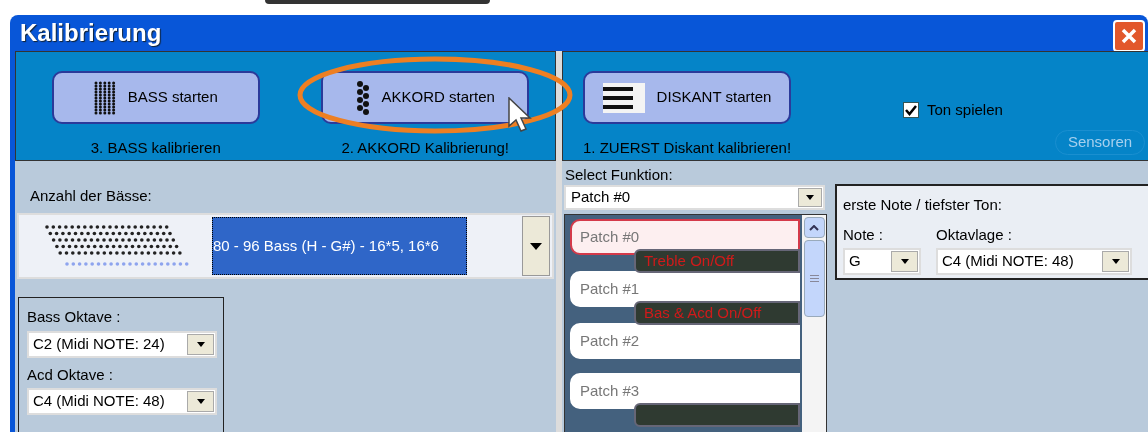 The width and height of the screenshot is (1148, 432). Describe the element at coordinates (619, 174) in the screenshot. I see `select-function-label: Select Funktion:` at that location.